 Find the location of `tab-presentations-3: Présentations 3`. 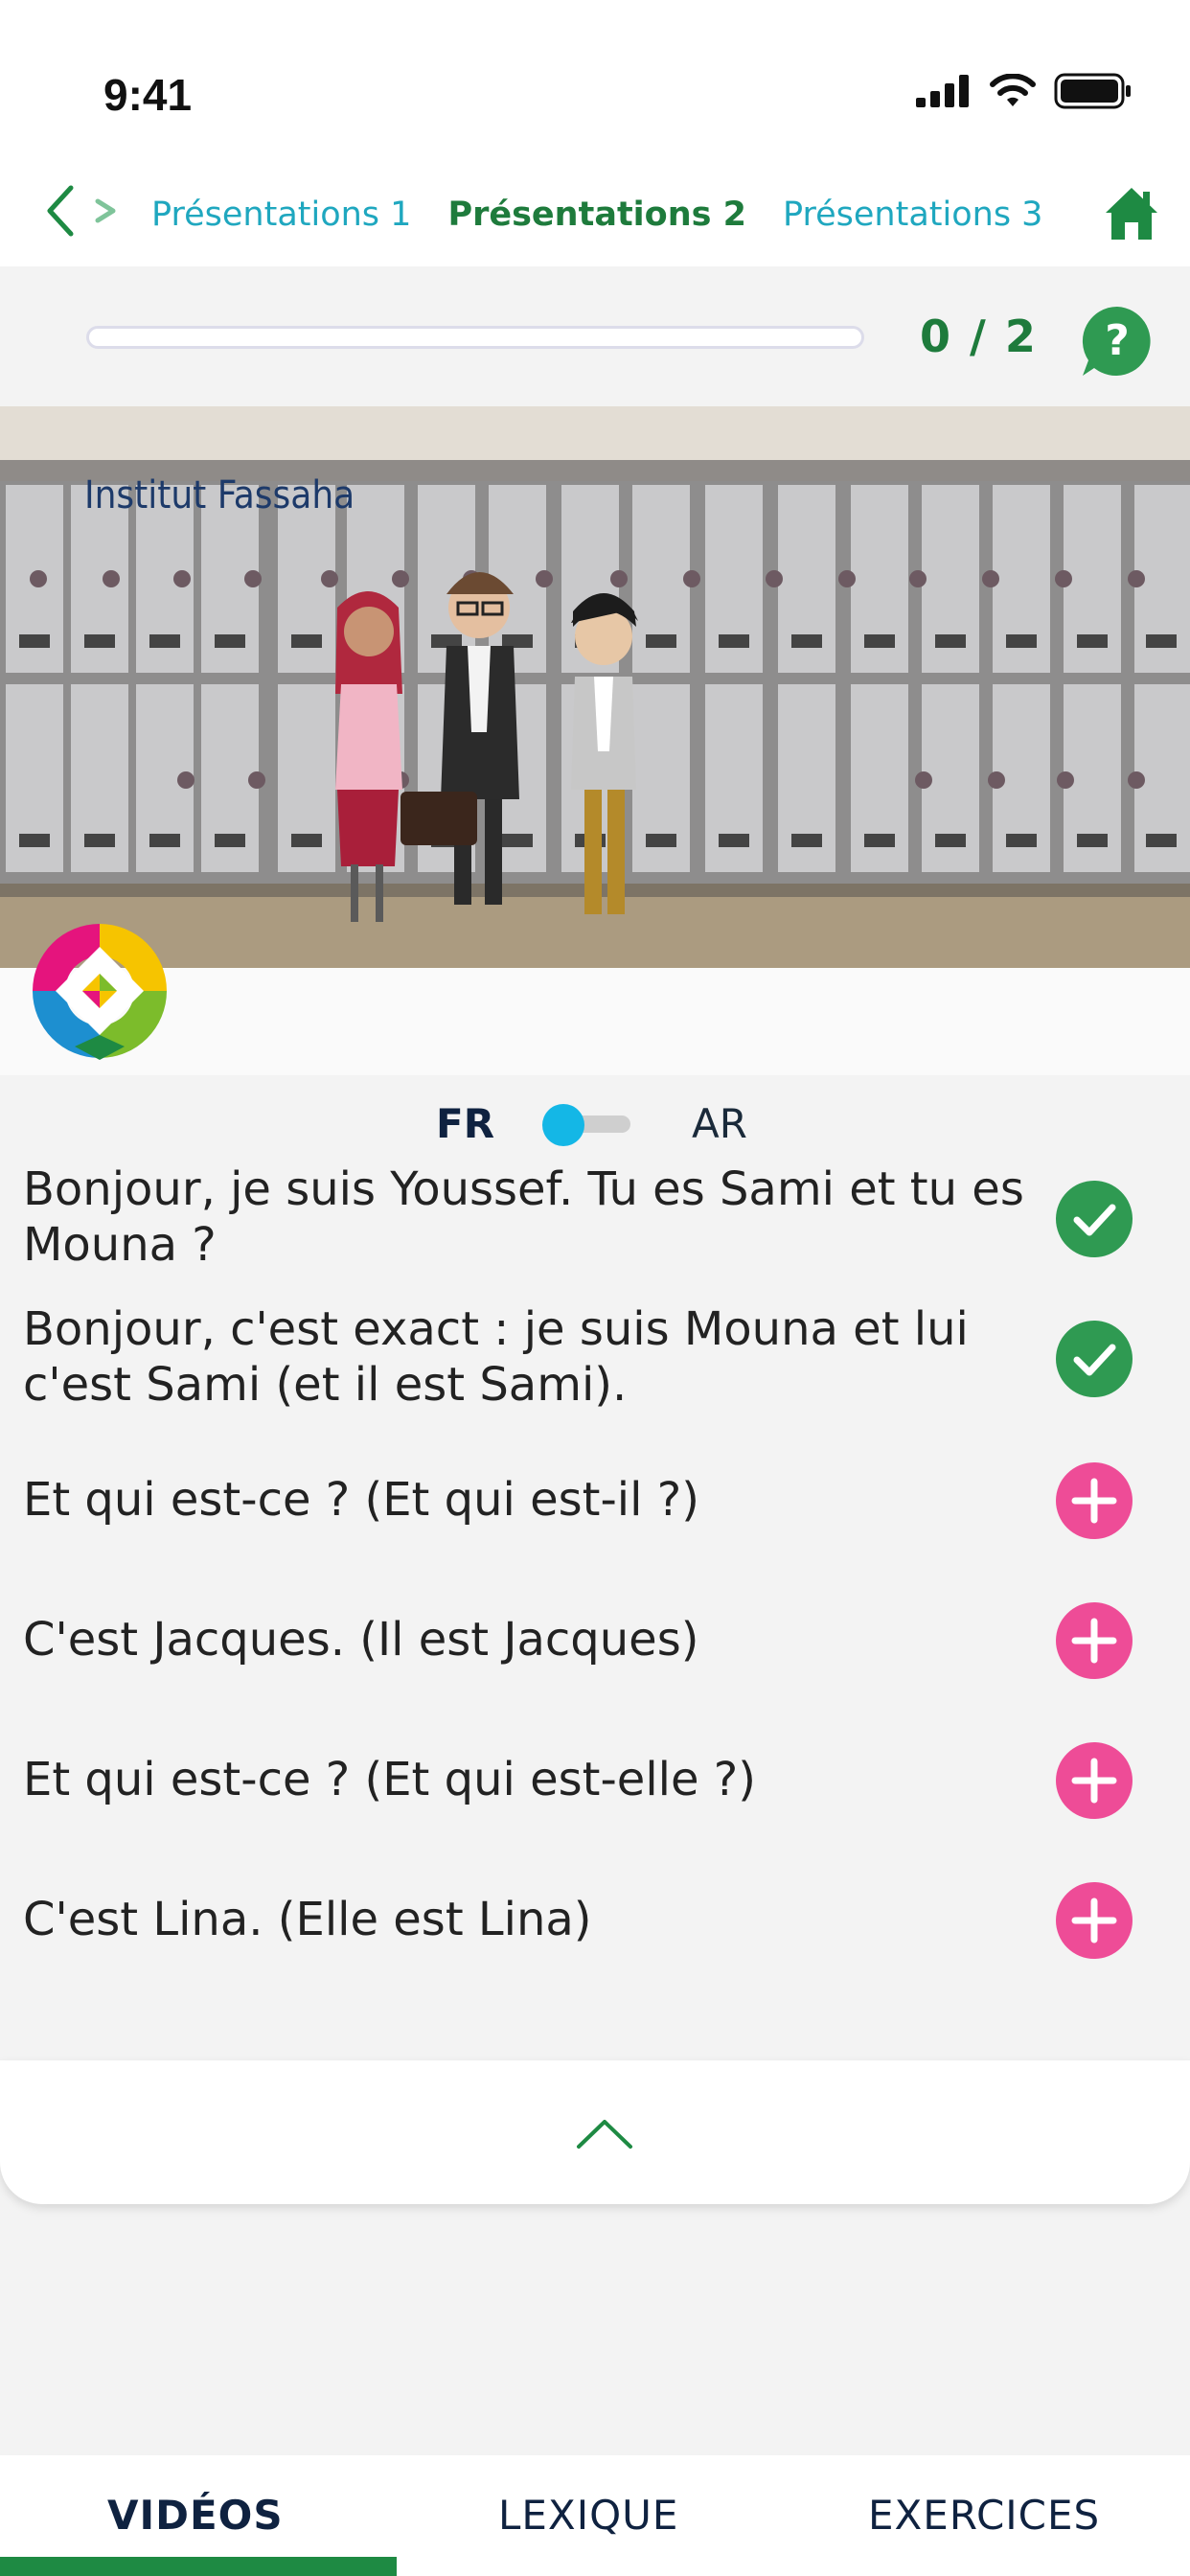

tab-presentations-3: Présentations 3 is located at coordinates (913, 215).